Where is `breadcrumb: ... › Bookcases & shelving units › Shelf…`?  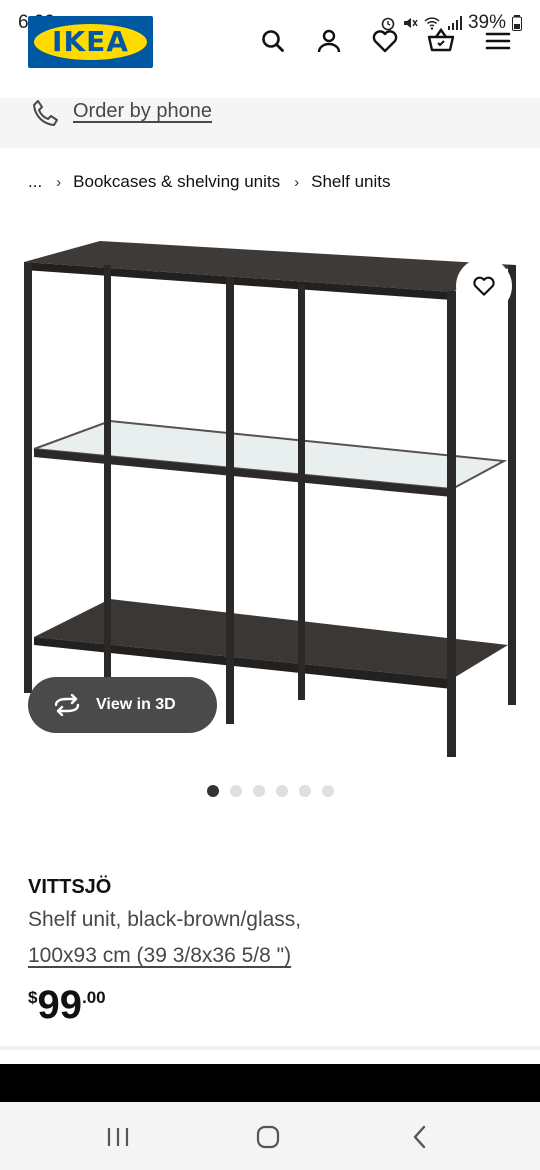
breadcrumb: ... › Bookcases & shelving units › Shelf… is located at coordinates (209, 182).